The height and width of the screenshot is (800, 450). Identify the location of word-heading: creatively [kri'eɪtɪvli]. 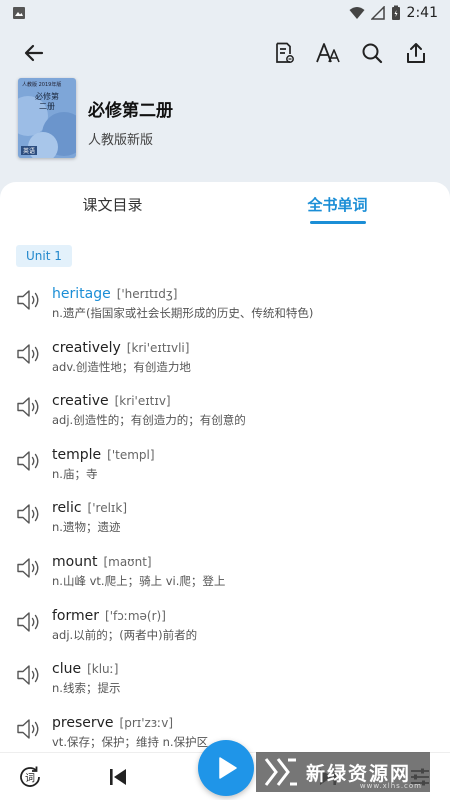
(120, 346).